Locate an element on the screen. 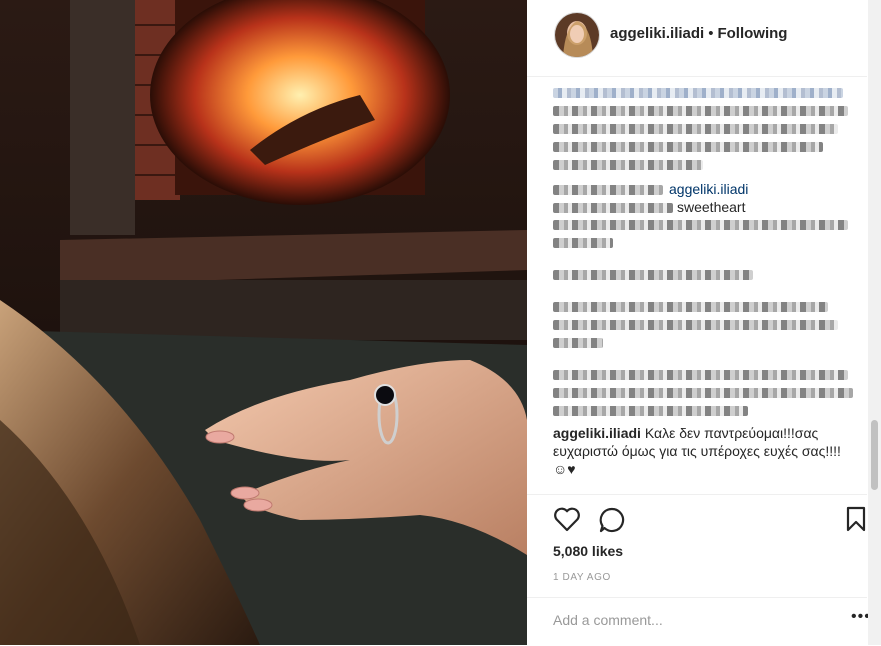  comment-mention: aggeliki.iliadi is located at coordinates (708, 189).